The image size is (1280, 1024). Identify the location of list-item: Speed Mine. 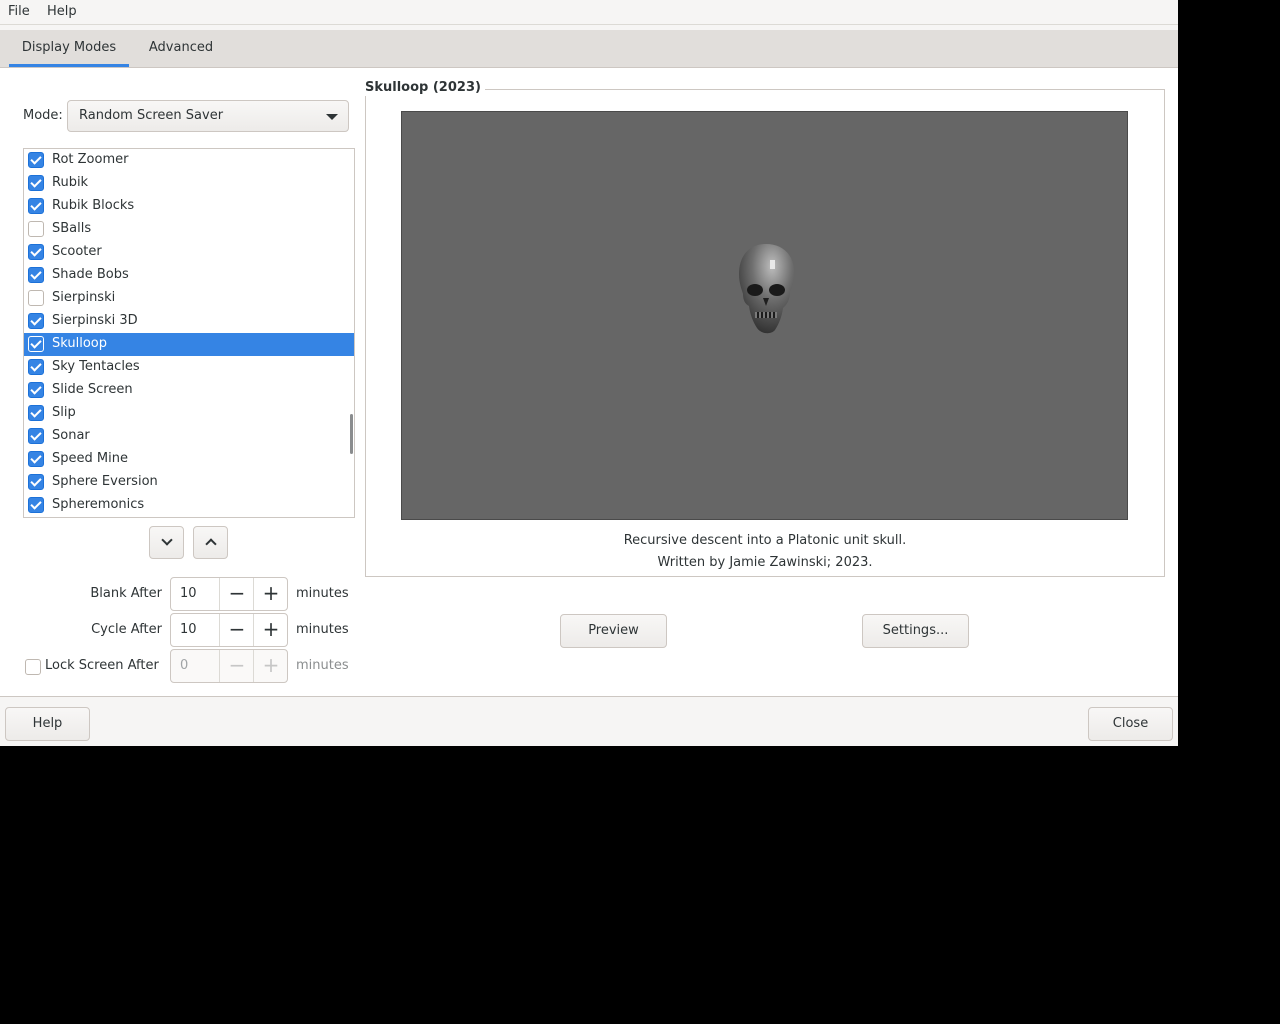
(189, 459).